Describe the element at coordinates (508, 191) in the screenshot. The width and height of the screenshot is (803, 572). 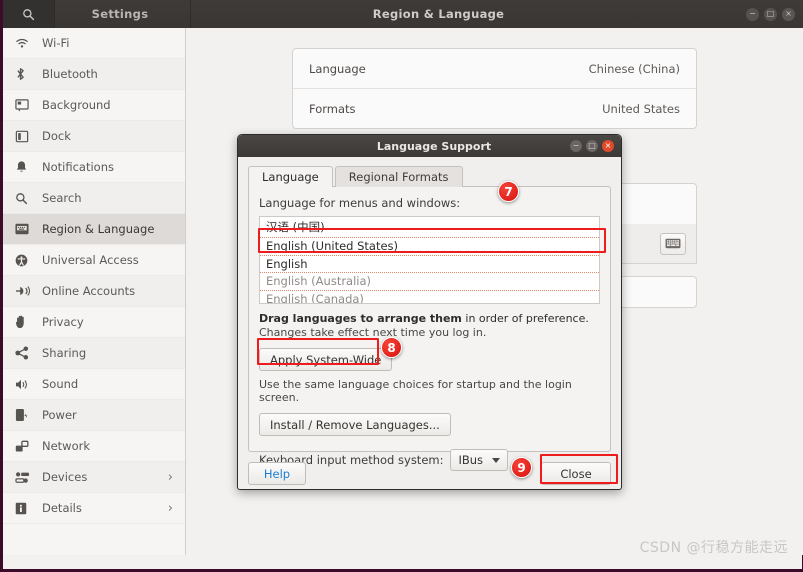
I see `step-badge-7: 7` at that location.